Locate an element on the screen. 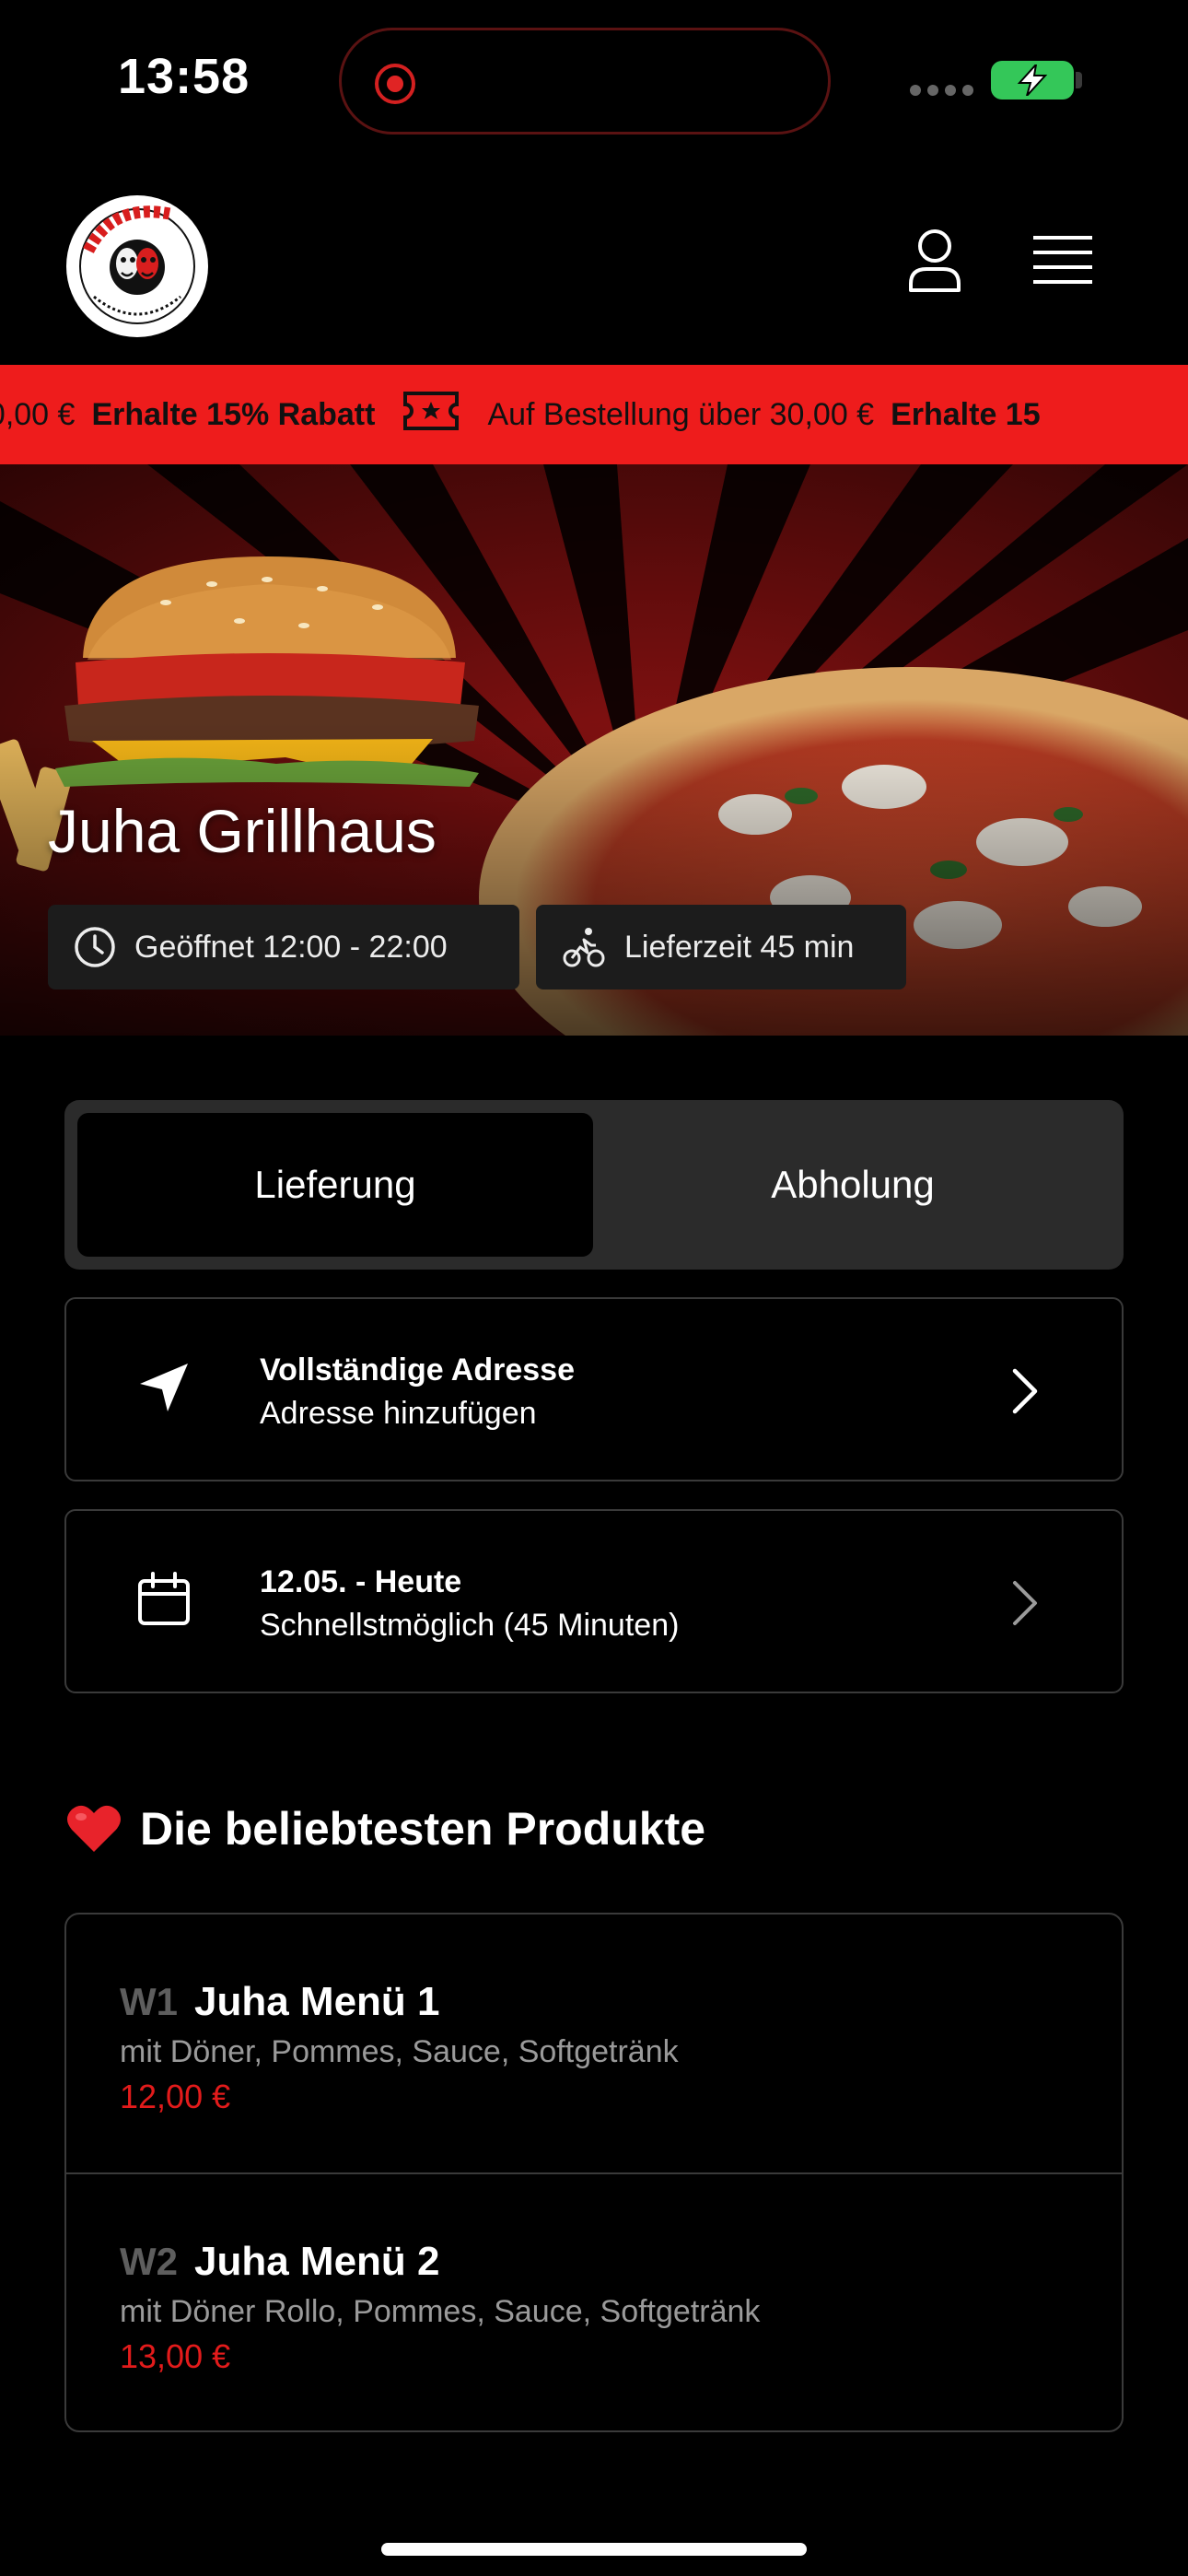  delivery-tab: Lieferung is located at coordinates (335, 1185).